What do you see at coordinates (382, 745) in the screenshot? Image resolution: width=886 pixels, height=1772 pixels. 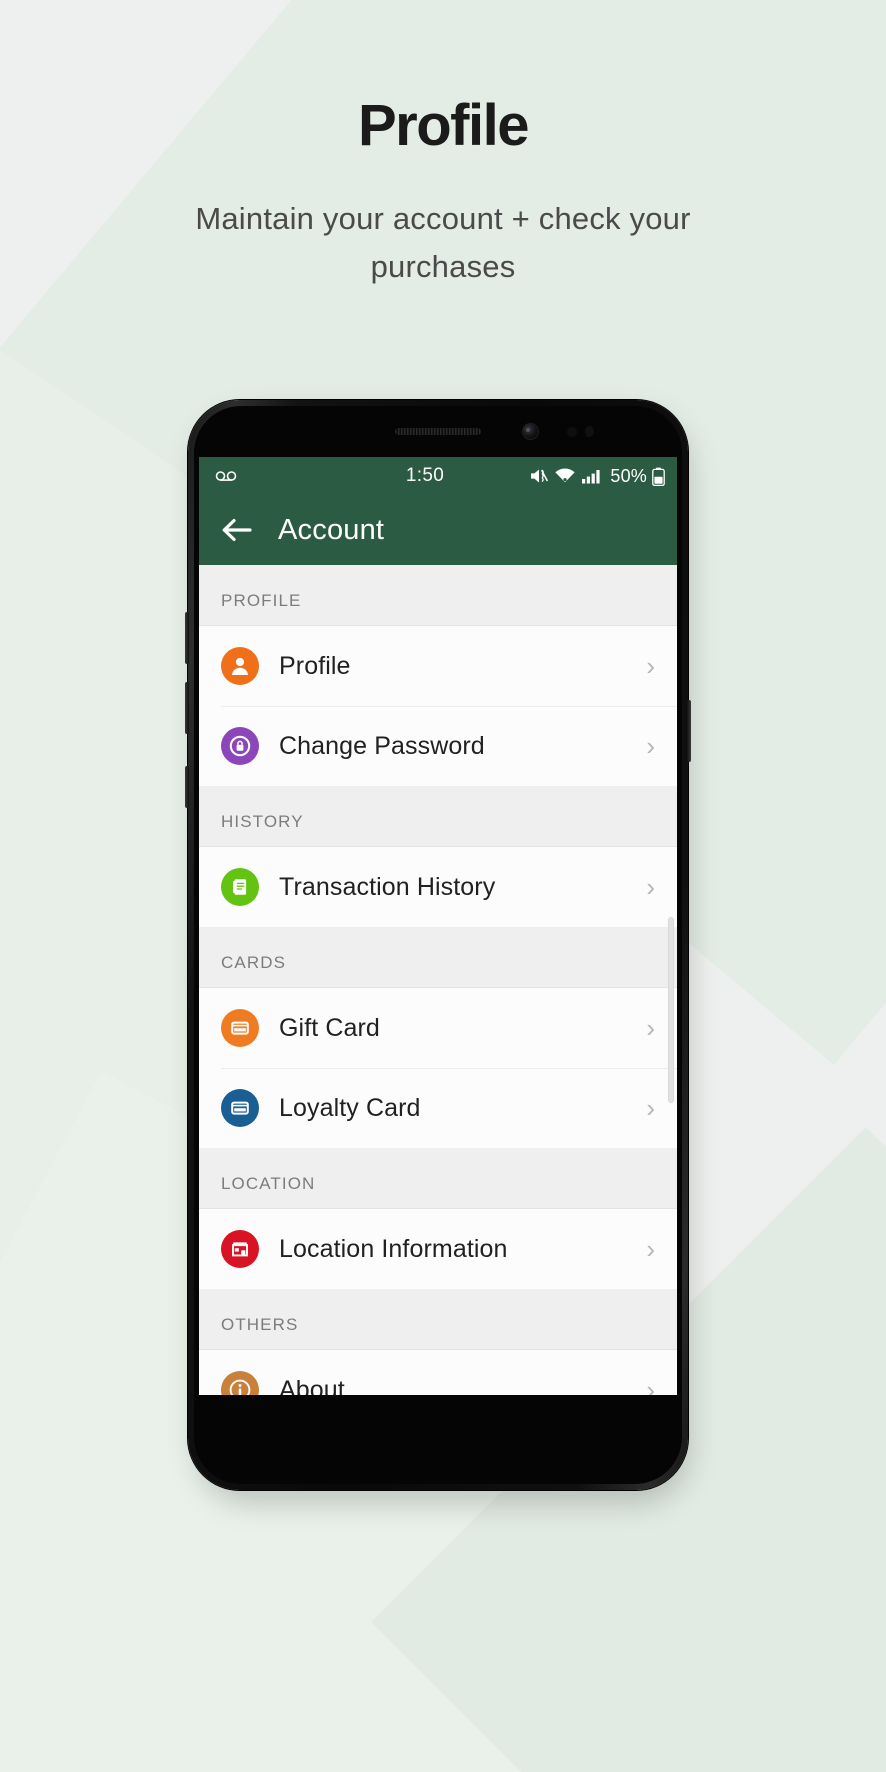 I see `list-item-label: Change Password` at bounding box center [382, 745].